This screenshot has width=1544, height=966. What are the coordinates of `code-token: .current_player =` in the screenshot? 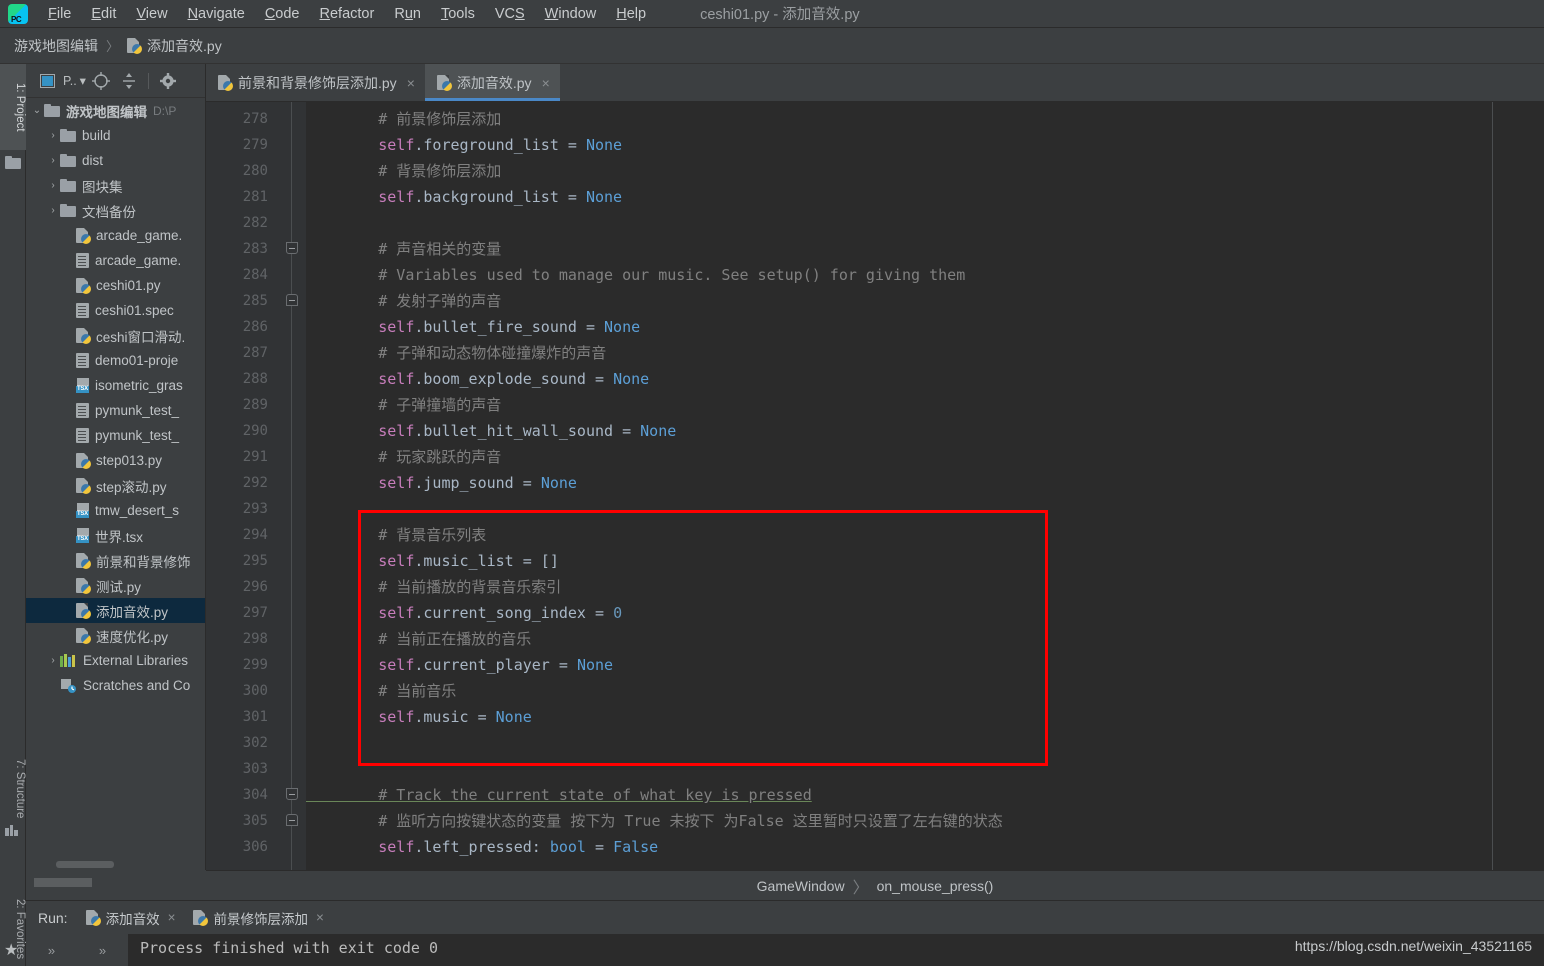 It's located at (495, 665).